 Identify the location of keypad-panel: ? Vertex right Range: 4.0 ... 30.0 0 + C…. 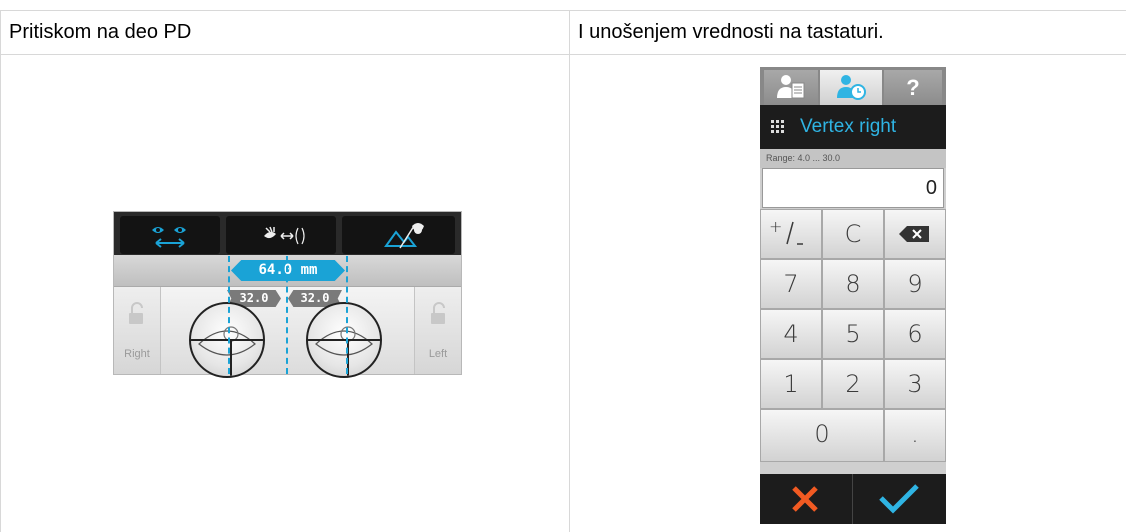
(853, 295).